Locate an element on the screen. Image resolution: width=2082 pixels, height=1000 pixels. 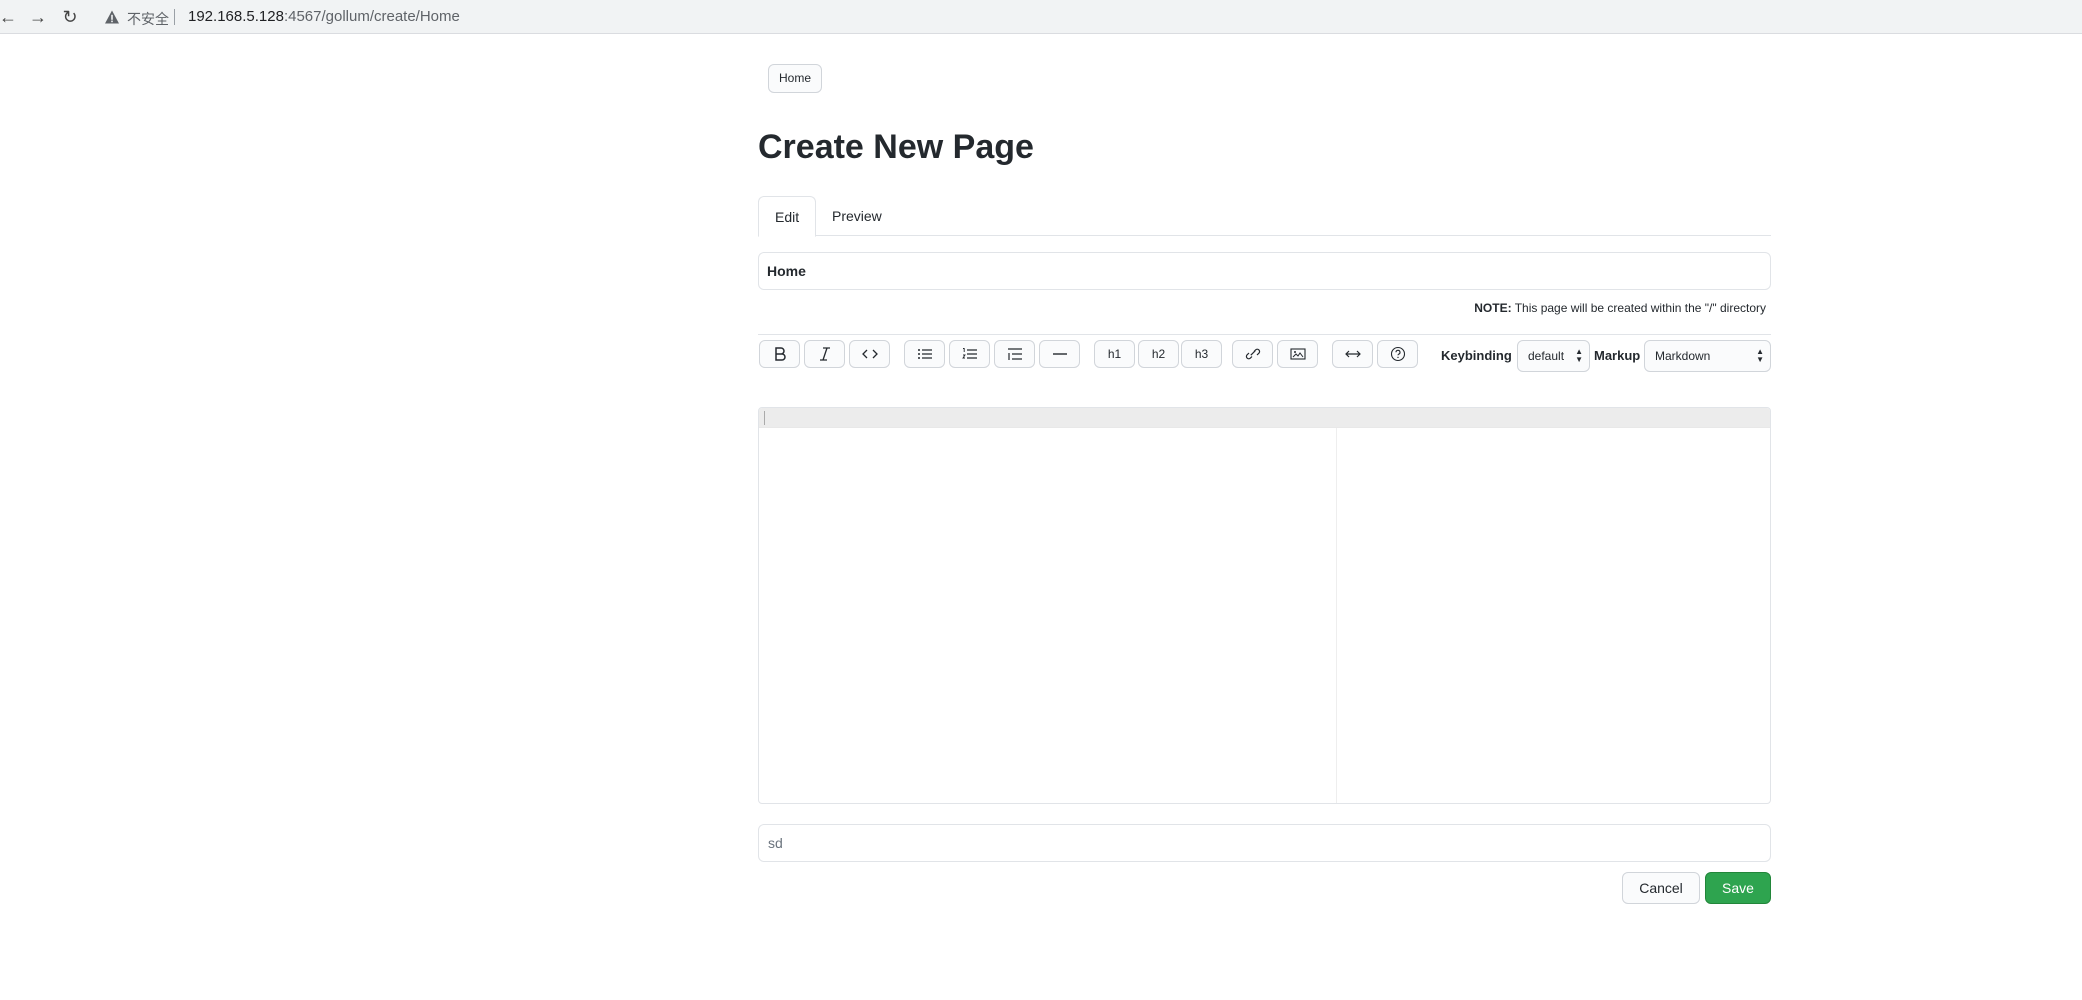
cancel-button: Cancel is located at coordinates (1661, 888).